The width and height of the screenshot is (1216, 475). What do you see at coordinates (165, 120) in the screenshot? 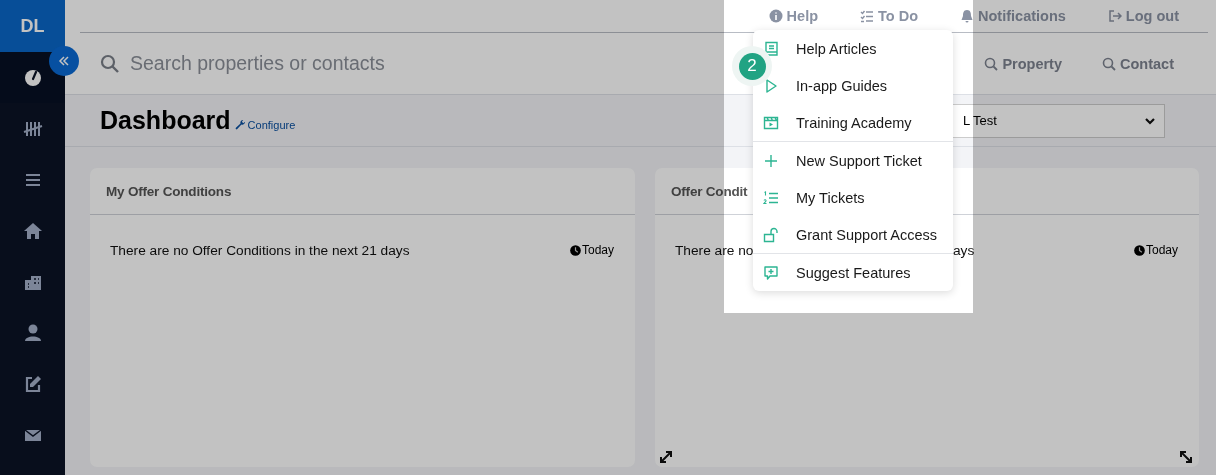
I see `page-title: Dashboard` at bounding box center [165, 120].